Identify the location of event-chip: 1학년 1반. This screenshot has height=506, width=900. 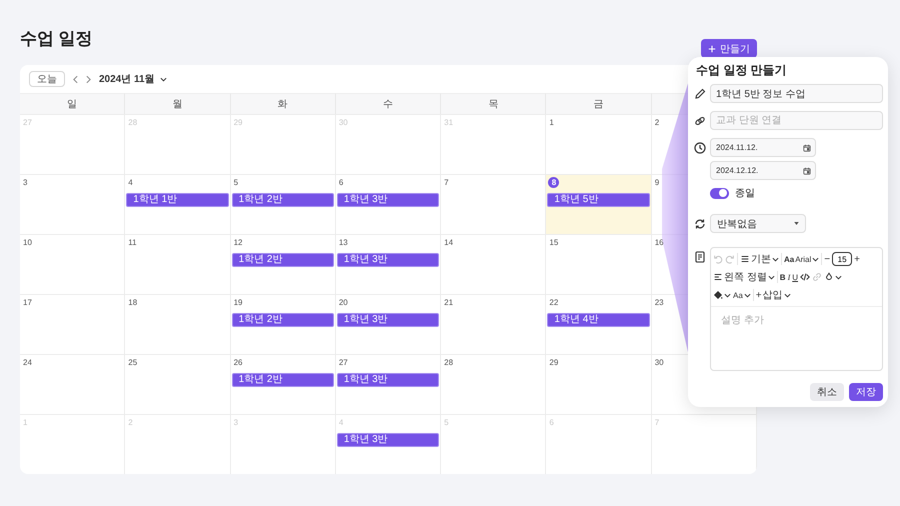
(177, 200).